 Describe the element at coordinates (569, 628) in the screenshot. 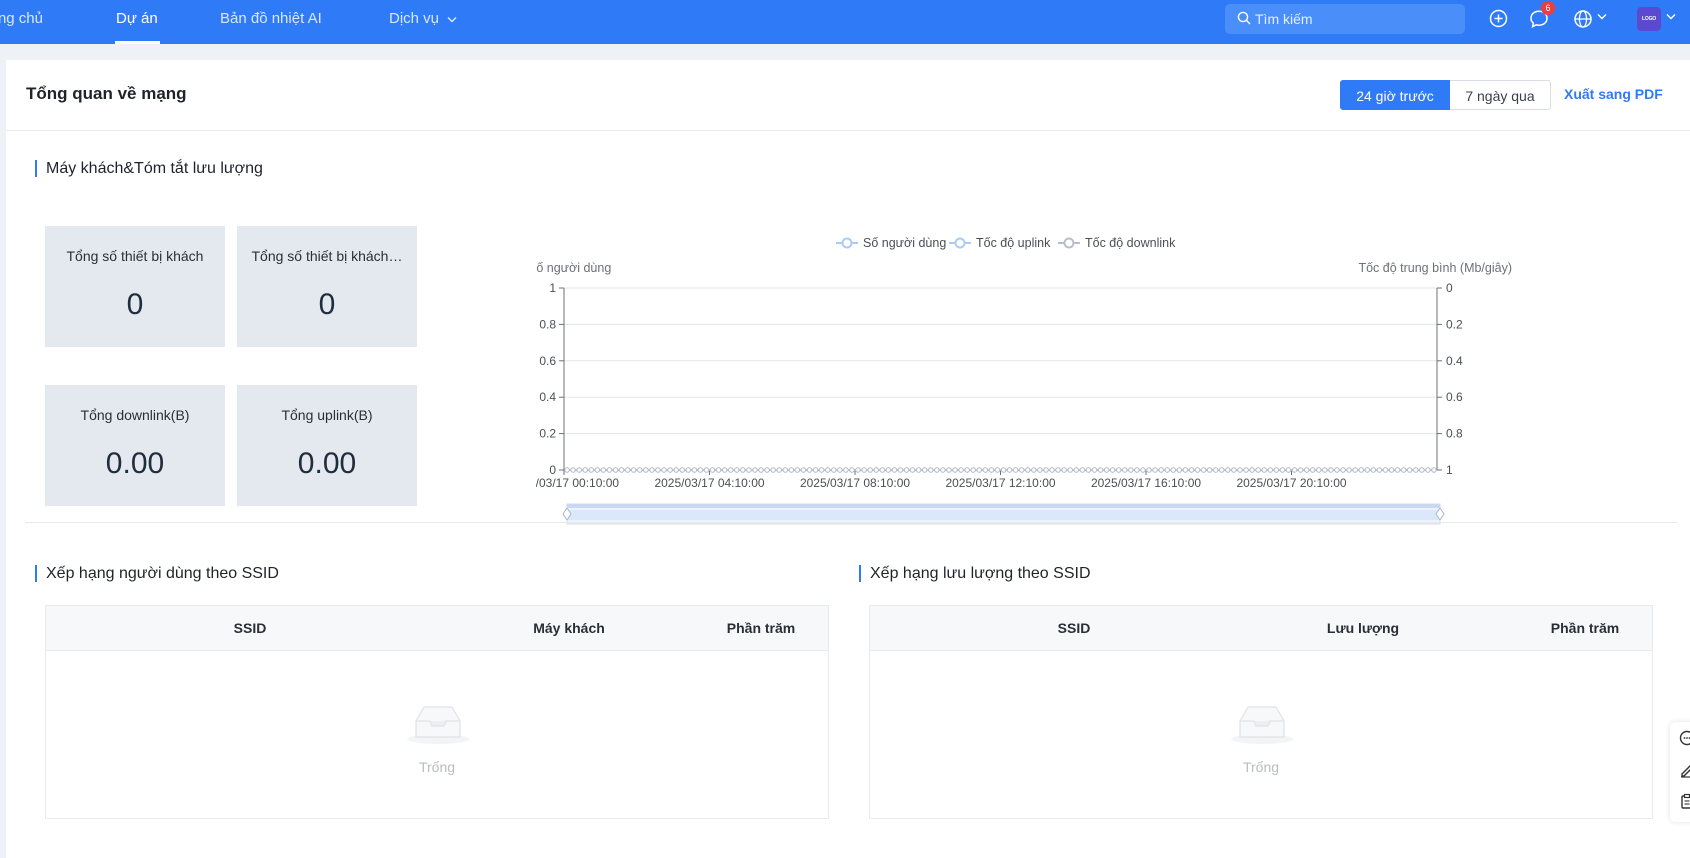

I see `column-clients: Máy khách` at that location.